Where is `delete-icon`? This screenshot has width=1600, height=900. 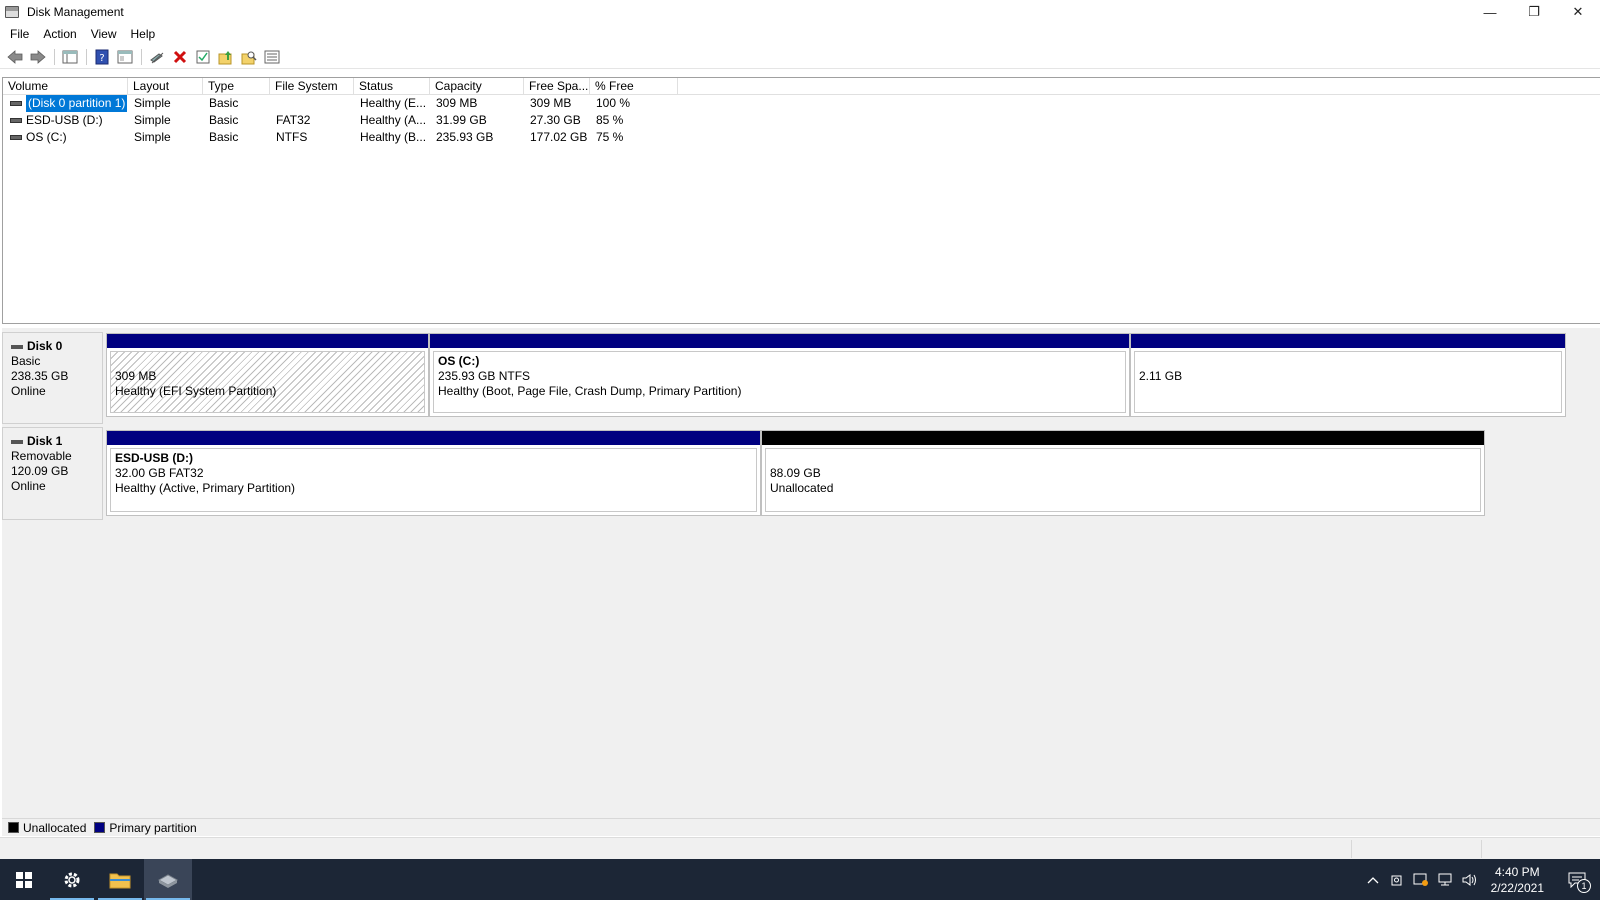 delete-icon is located at coordinates (180, 57).